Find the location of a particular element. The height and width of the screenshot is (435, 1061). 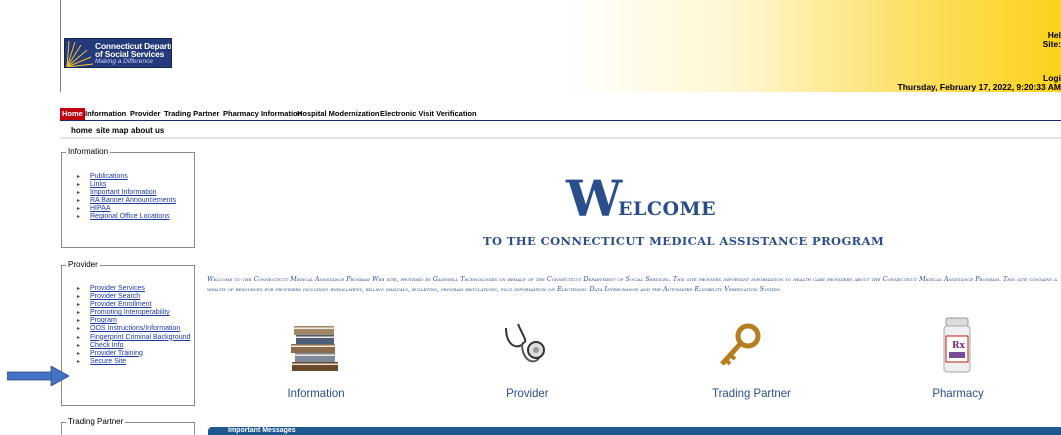

sidebar-link-secure-site: Secure Site is located at coordinates (131, 362).